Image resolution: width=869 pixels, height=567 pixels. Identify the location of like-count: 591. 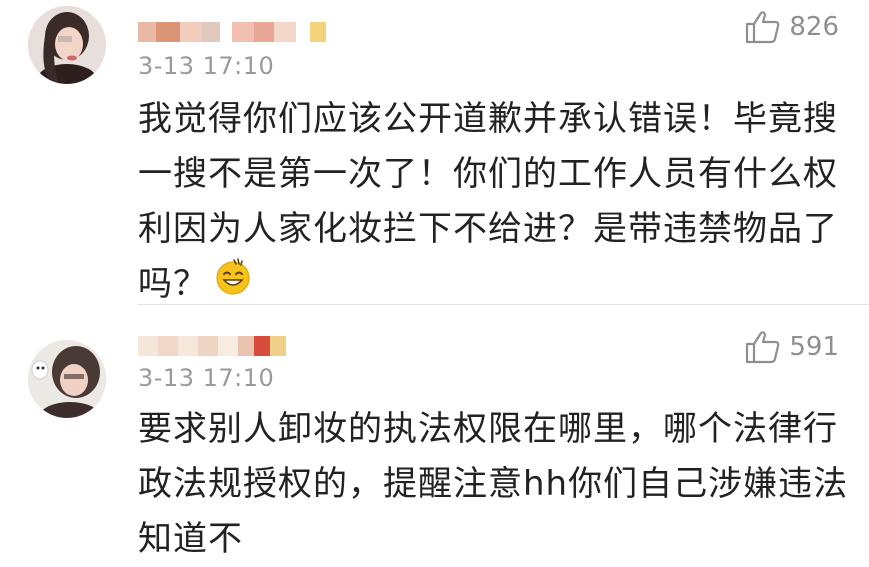
(814, 347).